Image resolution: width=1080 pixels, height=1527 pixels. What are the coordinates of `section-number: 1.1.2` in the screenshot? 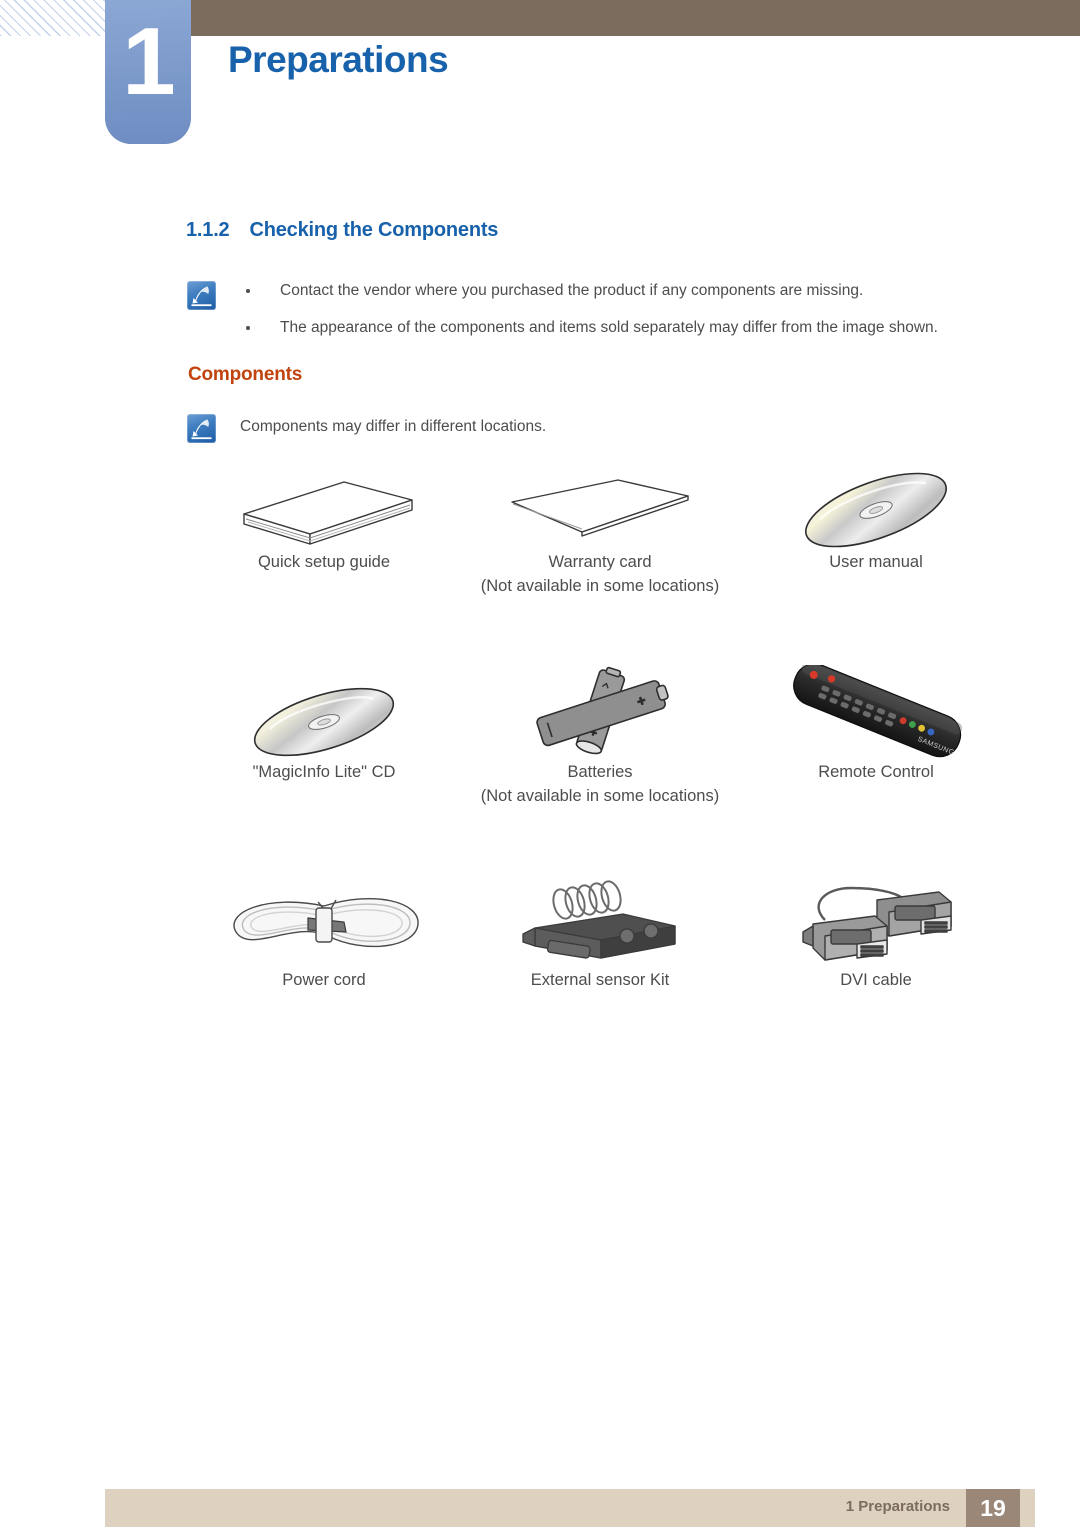 It's located at (208, 230).